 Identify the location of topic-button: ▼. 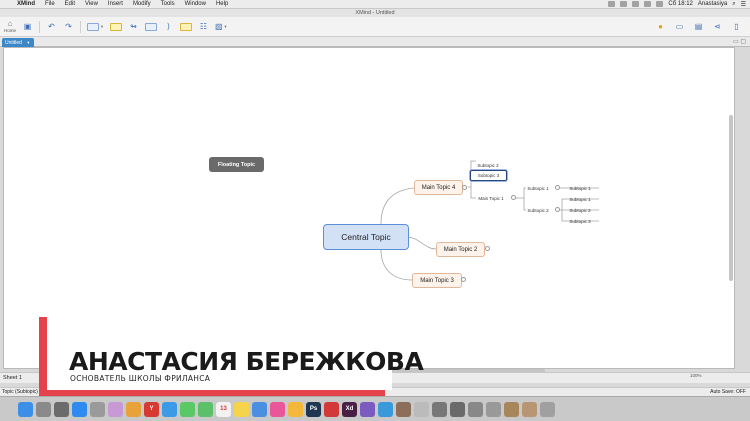
(95, 27).